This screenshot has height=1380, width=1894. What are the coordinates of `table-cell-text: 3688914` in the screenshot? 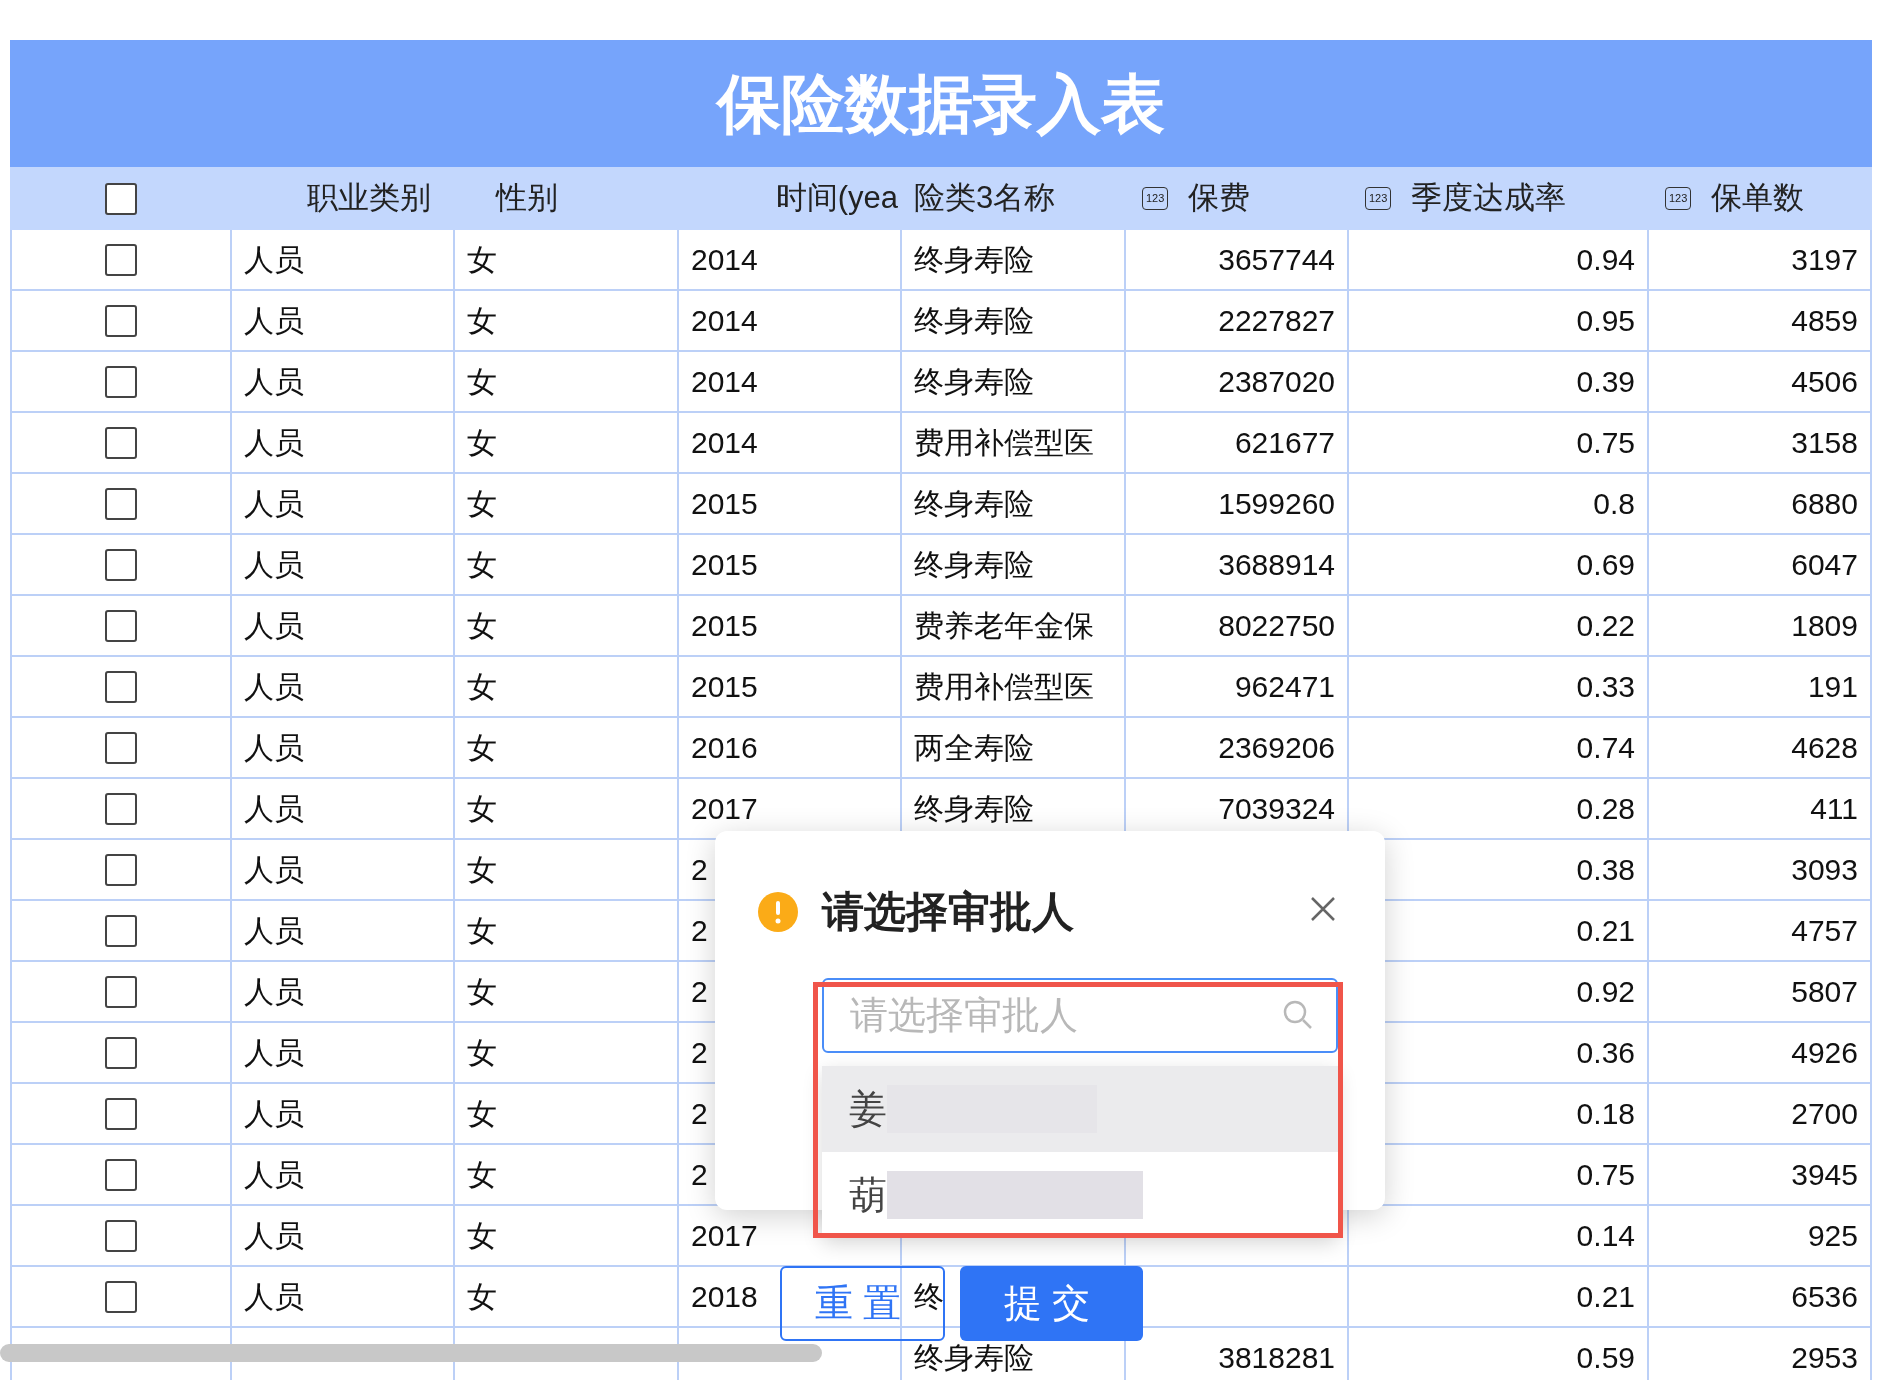 It's located at (1276, 565).